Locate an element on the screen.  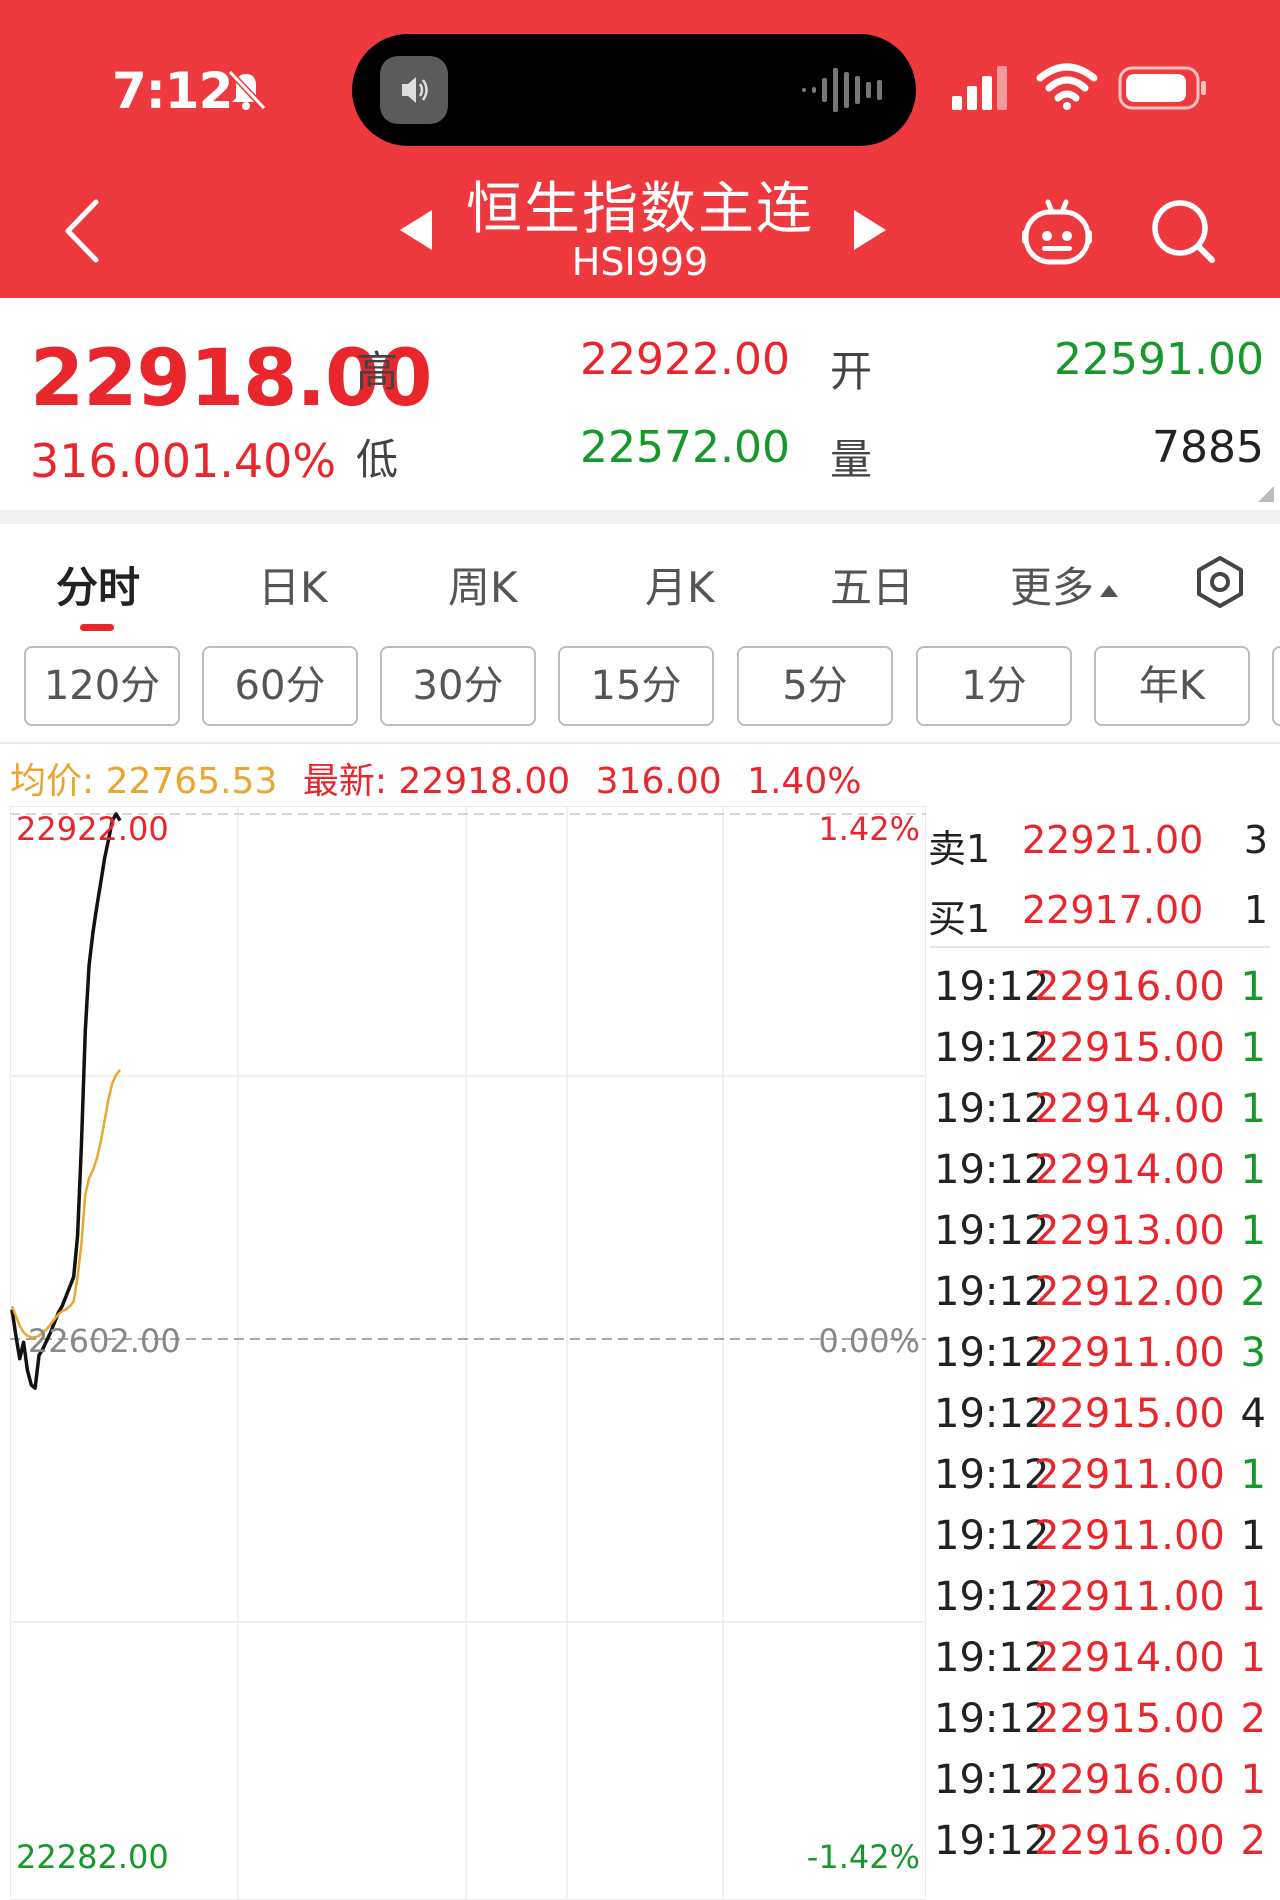
tick-row: 19:12 22916.00 1 is located at coordinates (1103, 994).